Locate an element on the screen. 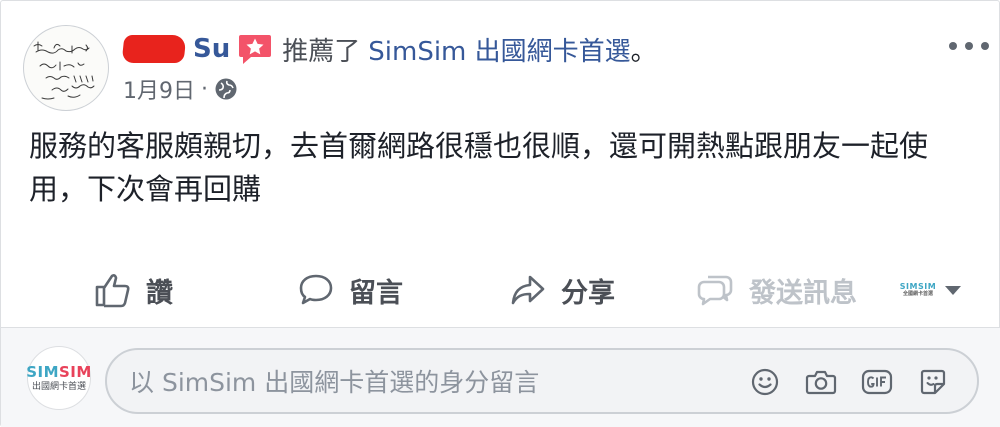  comment-button: 留言 is located at coordinates (350, 290).